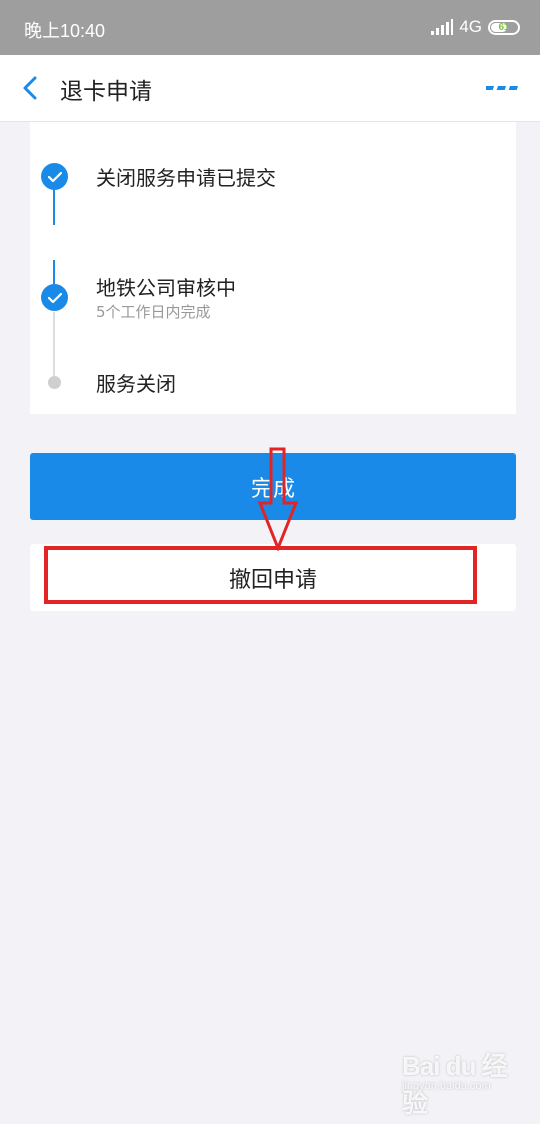 This screenshot has width=540, height=1124. Describe the element at coordinates (54, 382) in the screenshot. I see `pending-dot-icon` at that location.